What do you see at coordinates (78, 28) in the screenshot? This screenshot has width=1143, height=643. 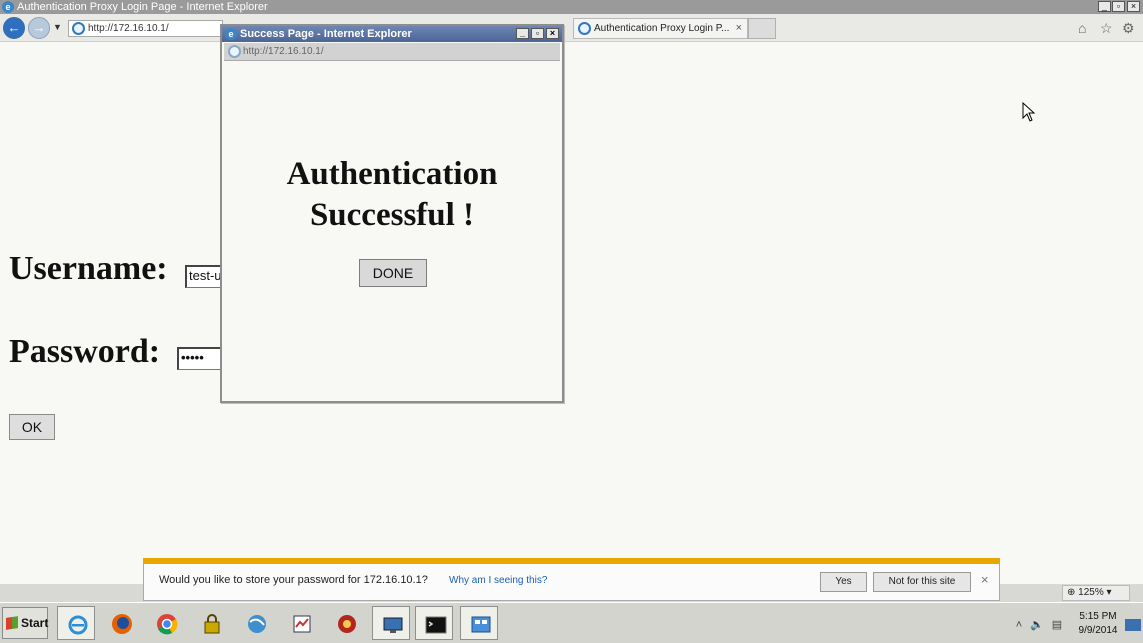 I see `page-icon` at bounding box center [78, 28].